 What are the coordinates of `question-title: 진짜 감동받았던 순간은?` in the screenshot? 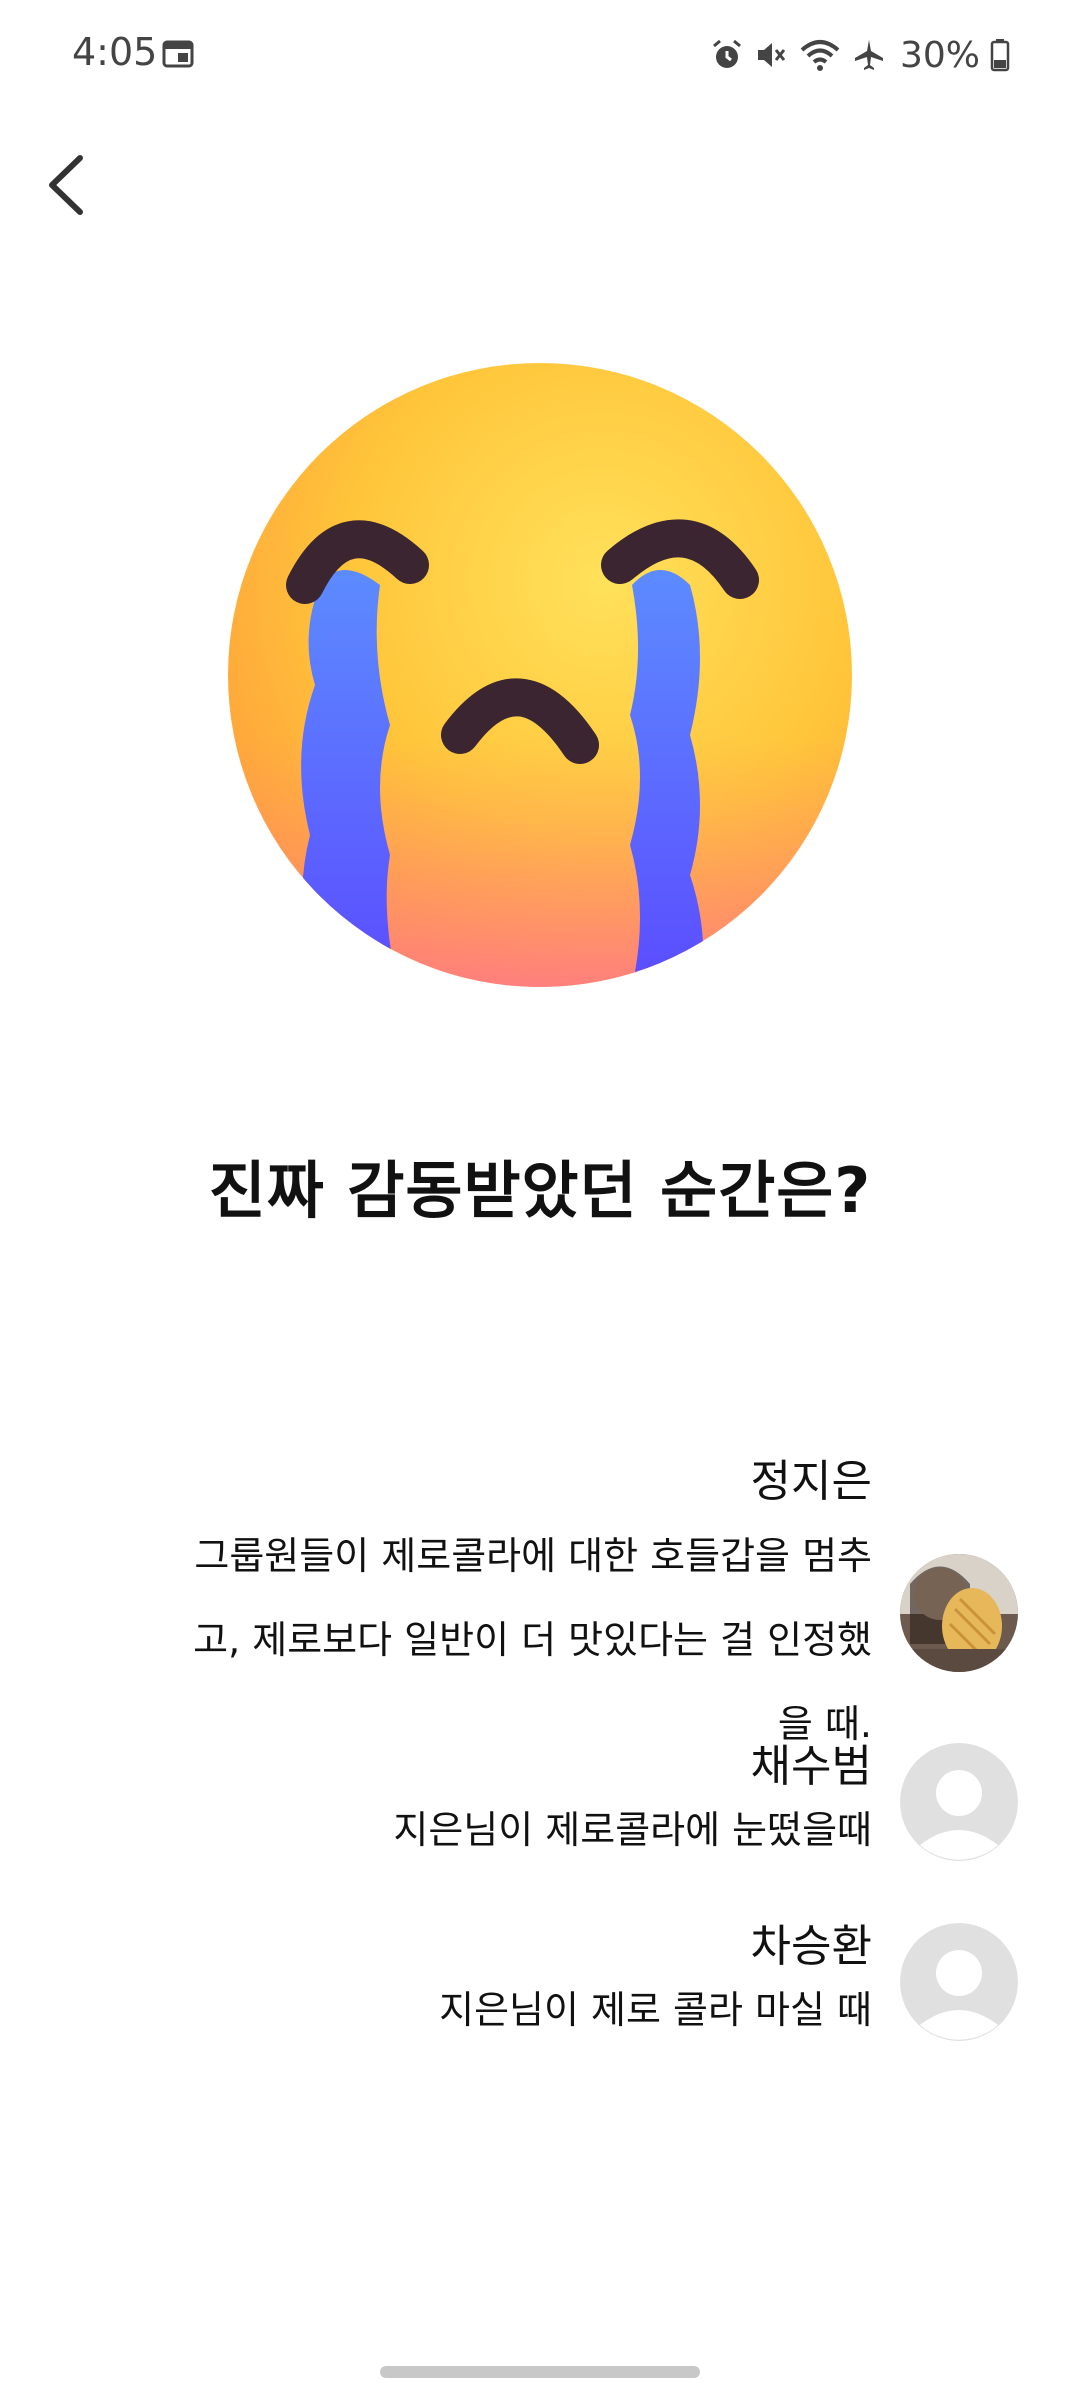 It's located at (540, 1190).